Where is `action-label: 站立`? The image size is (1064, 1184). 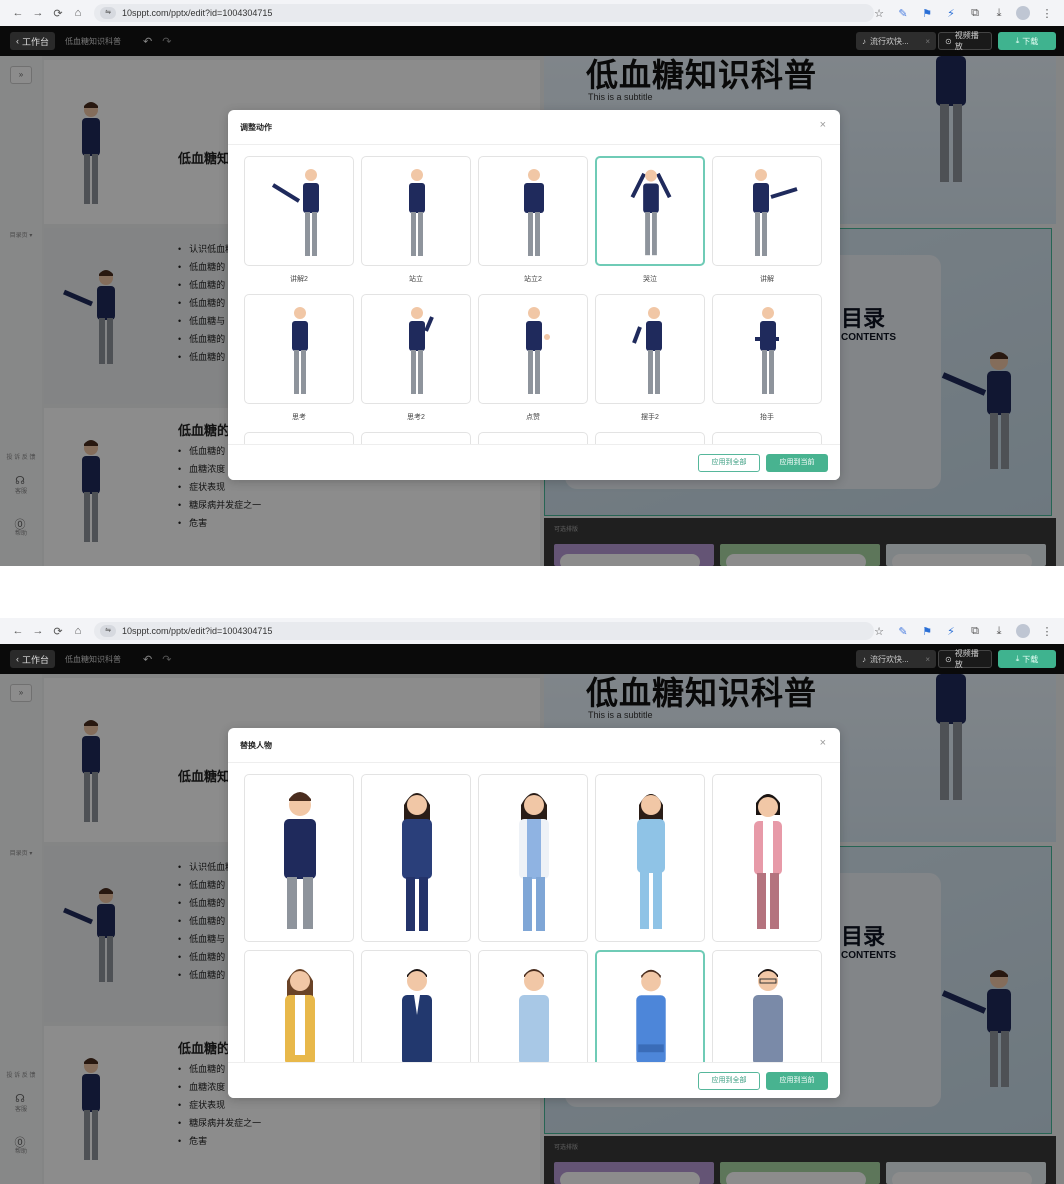 action-label: 站立 is located at coordinates (416, 279).